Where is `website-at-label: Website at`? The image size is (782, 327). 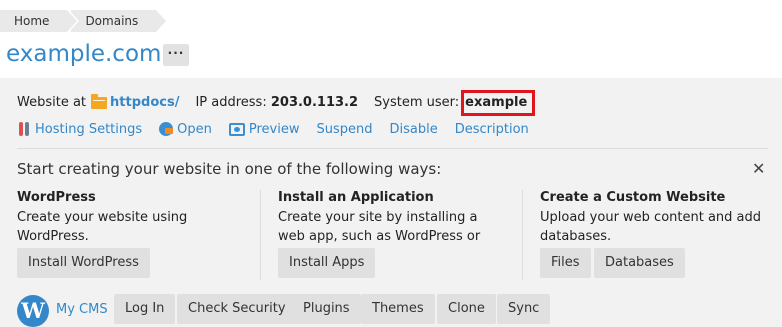 website-at-label: Website at is located at coordinates (52, 102).